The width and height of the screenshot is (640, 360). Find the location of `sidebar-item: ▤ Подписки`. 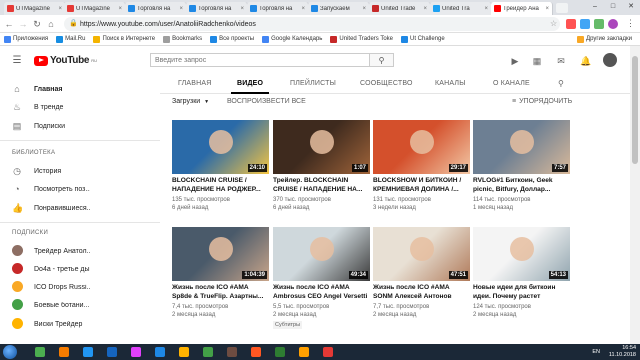

sidebar-item: ▤ Подписки is located at coordinates (80, 126).